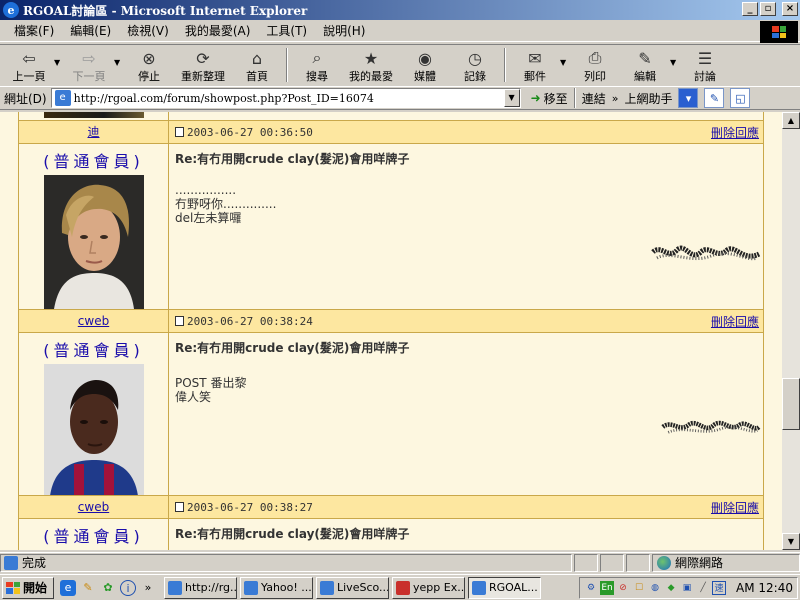 The width and height of the screenshot is (800, 600). What do you see at coordinates (28, 587) in the screenshot?
I see `start-button: 開始` at bounding box center [28, 587].